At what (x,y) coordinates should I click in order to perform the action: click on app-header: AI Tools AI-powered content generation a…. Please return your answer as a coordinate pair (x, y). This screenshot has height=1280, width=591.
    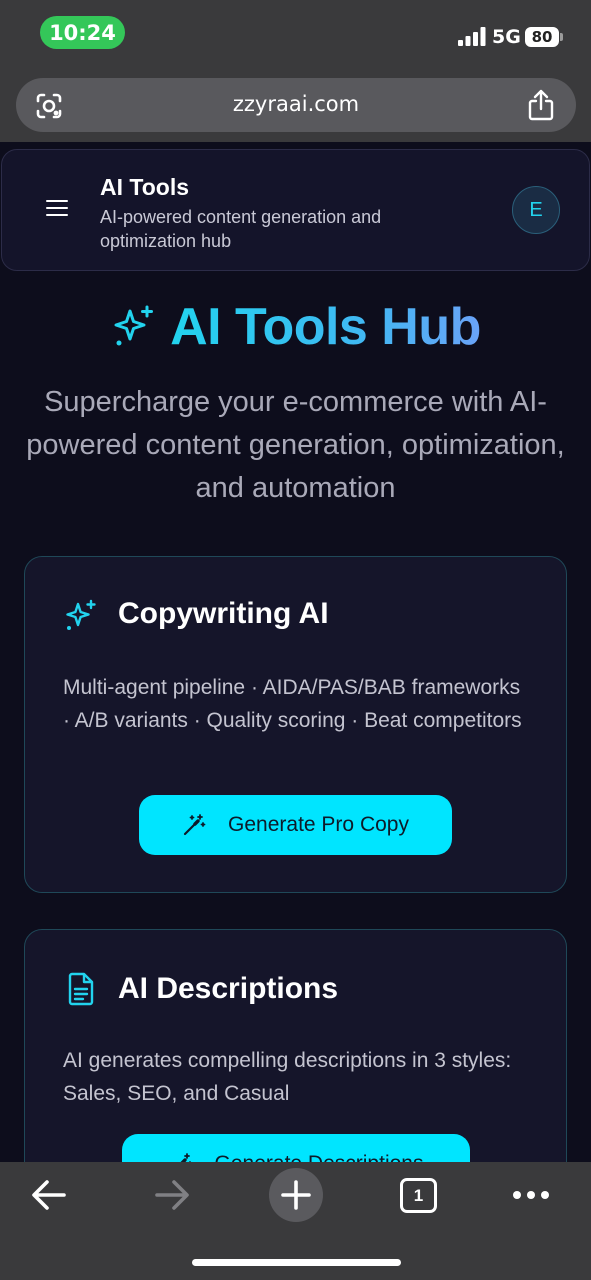
    Looking at the image, I should click on (295, 210).